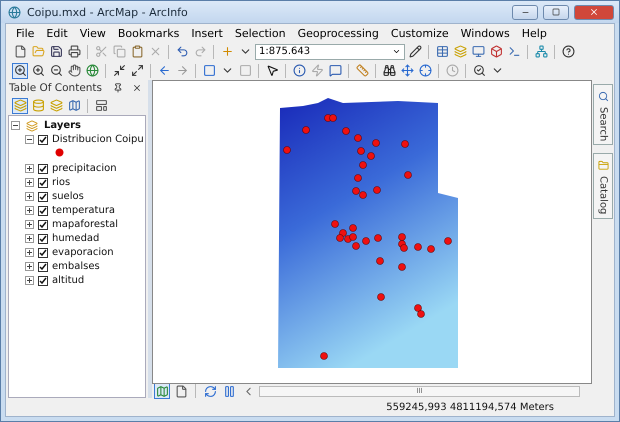 The image size is (620, 422). Describe the element at coordinates (98, 139) in the screenshot. I see `layer-label: Distribucion Coipu` at that location.